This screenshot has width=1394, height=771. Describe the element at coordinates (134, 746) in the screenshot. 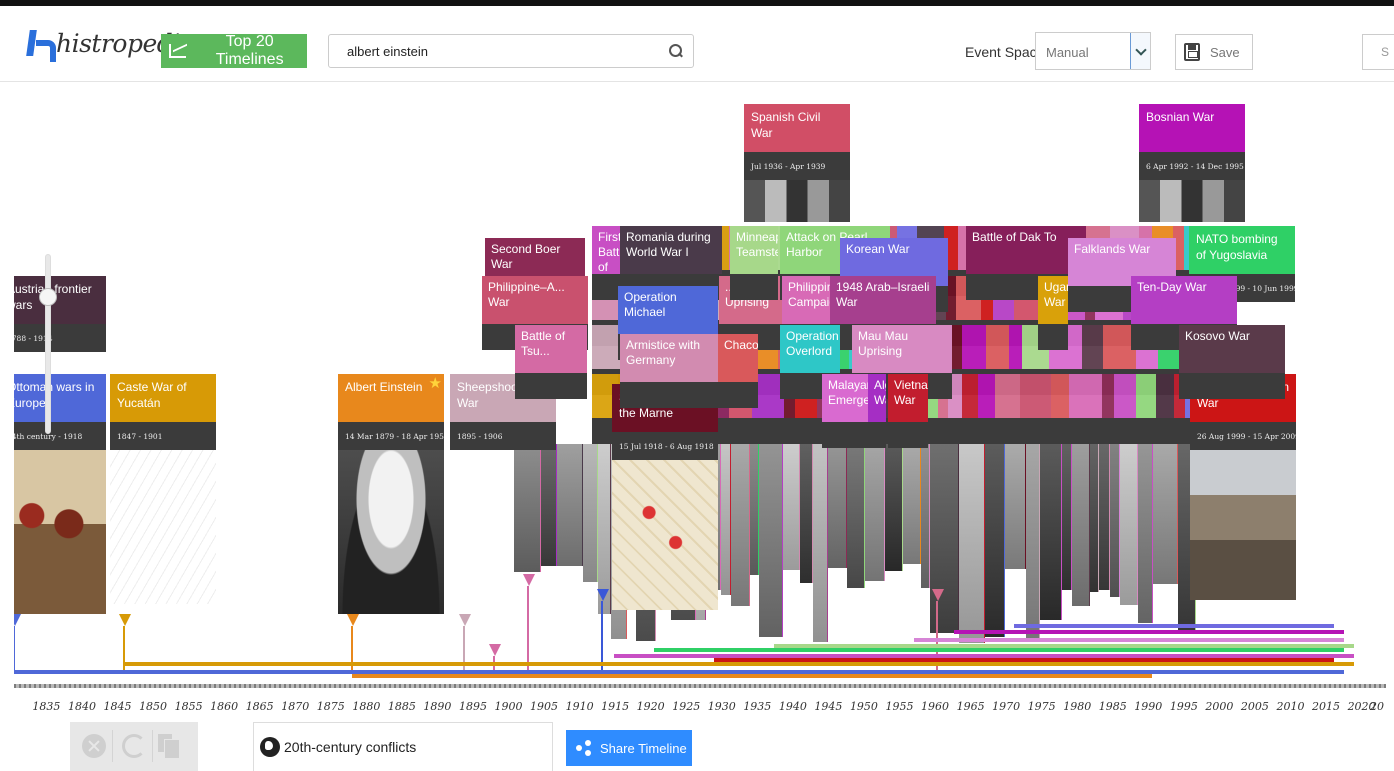

I see `refresh-icon` at that location.